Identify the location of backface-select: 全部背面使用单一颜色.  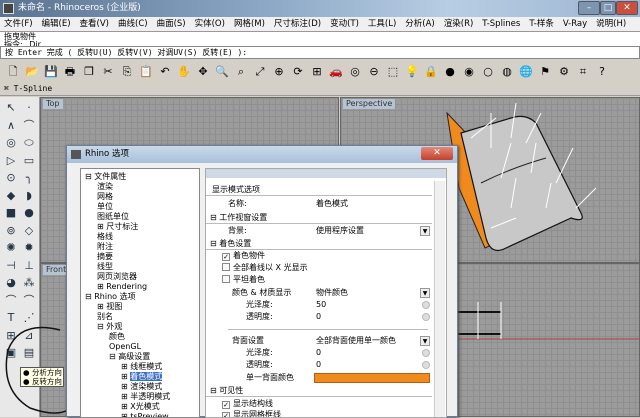
(356, 341).